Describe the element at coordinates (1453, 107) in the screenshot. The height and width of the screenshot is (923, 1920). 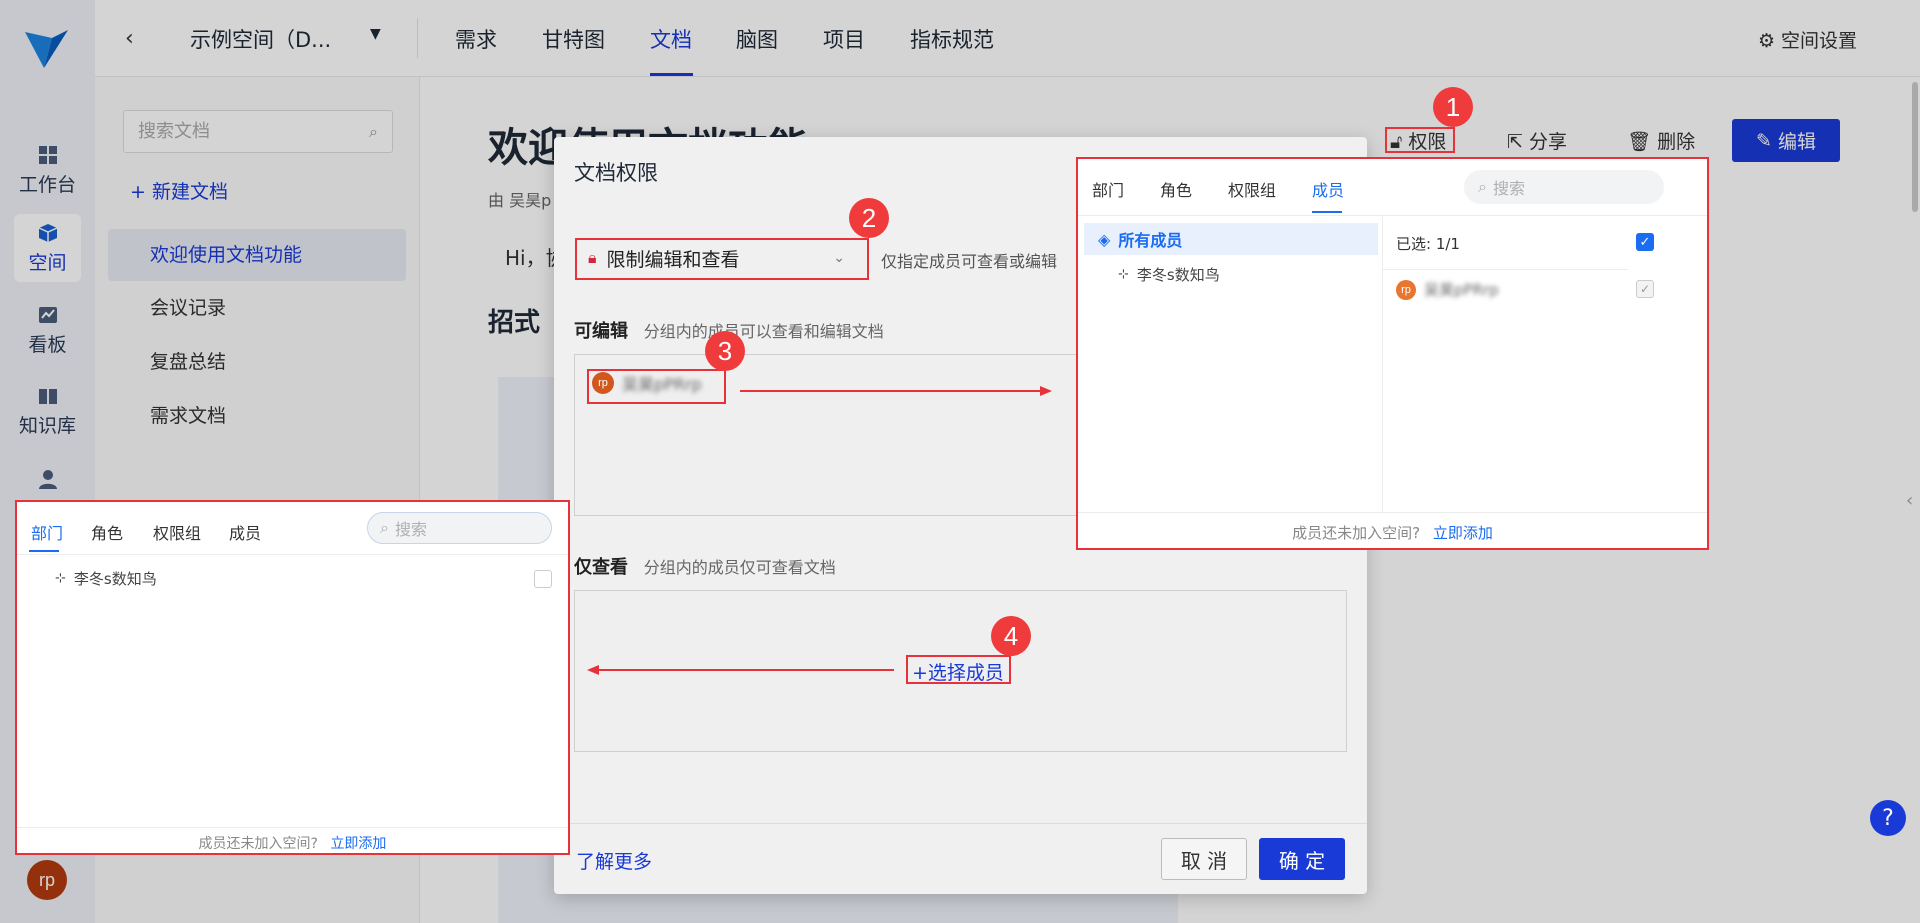
I see `annotation-badge: 1` at that location.